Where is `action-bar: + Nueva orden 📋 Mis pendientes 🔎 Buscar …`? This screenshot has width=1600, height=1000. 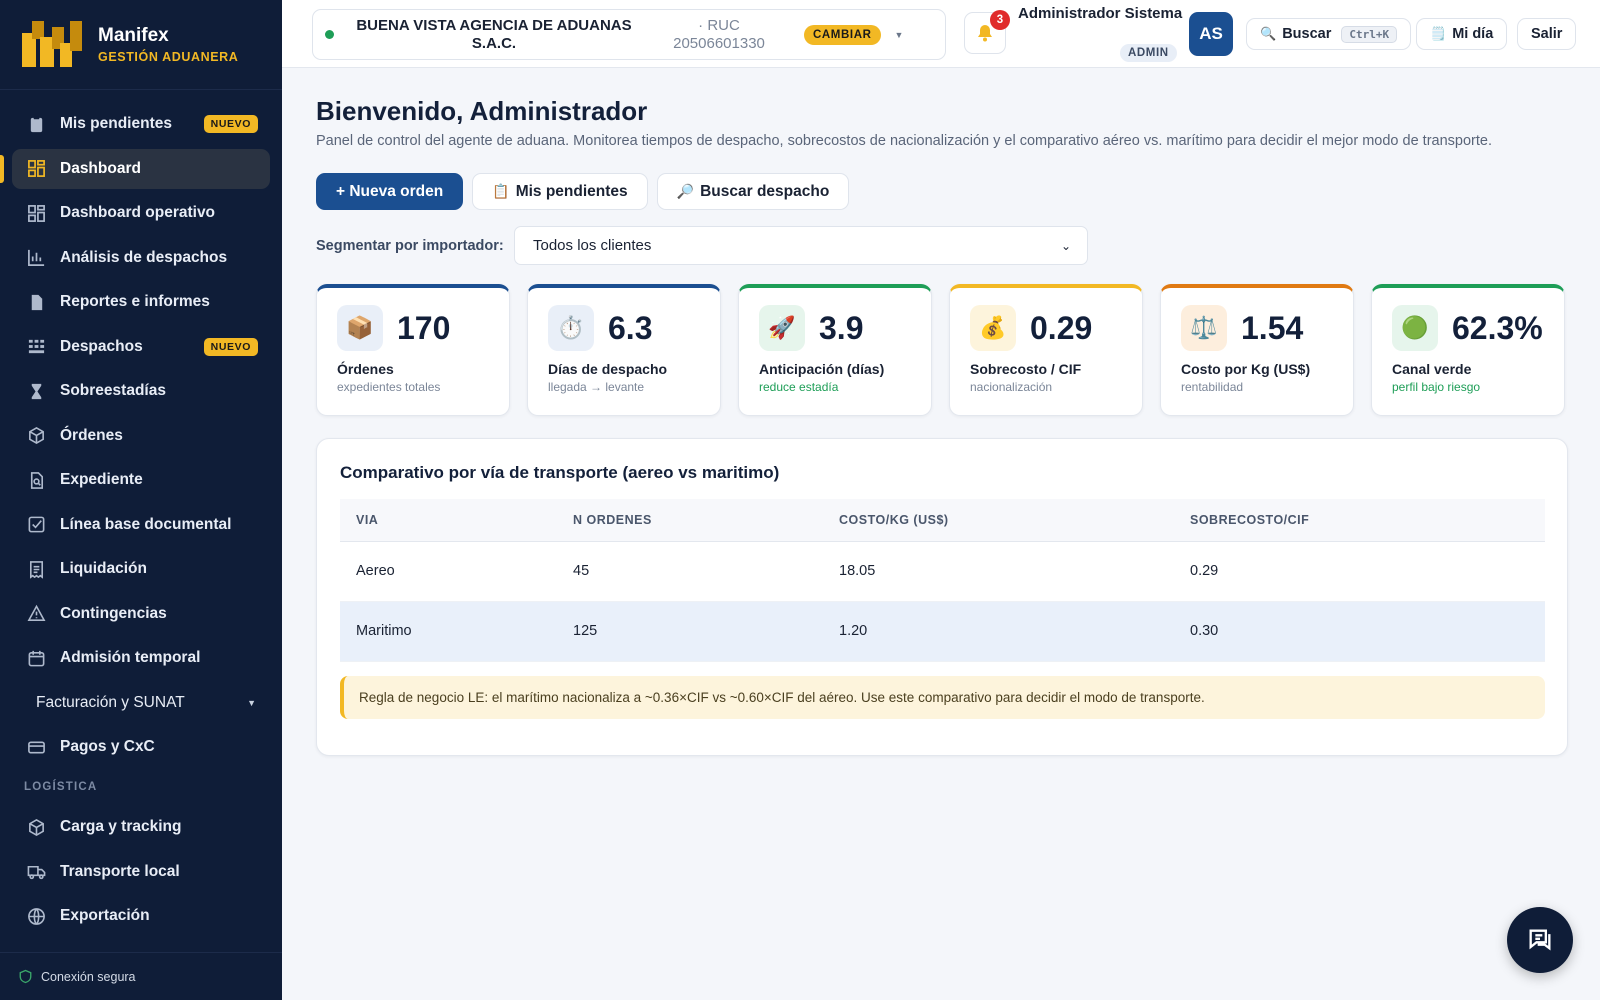
action-bar: + Nueva orden 📋 Mis pendientes 🔎 Buscar … is located at coordinates (942, 191).